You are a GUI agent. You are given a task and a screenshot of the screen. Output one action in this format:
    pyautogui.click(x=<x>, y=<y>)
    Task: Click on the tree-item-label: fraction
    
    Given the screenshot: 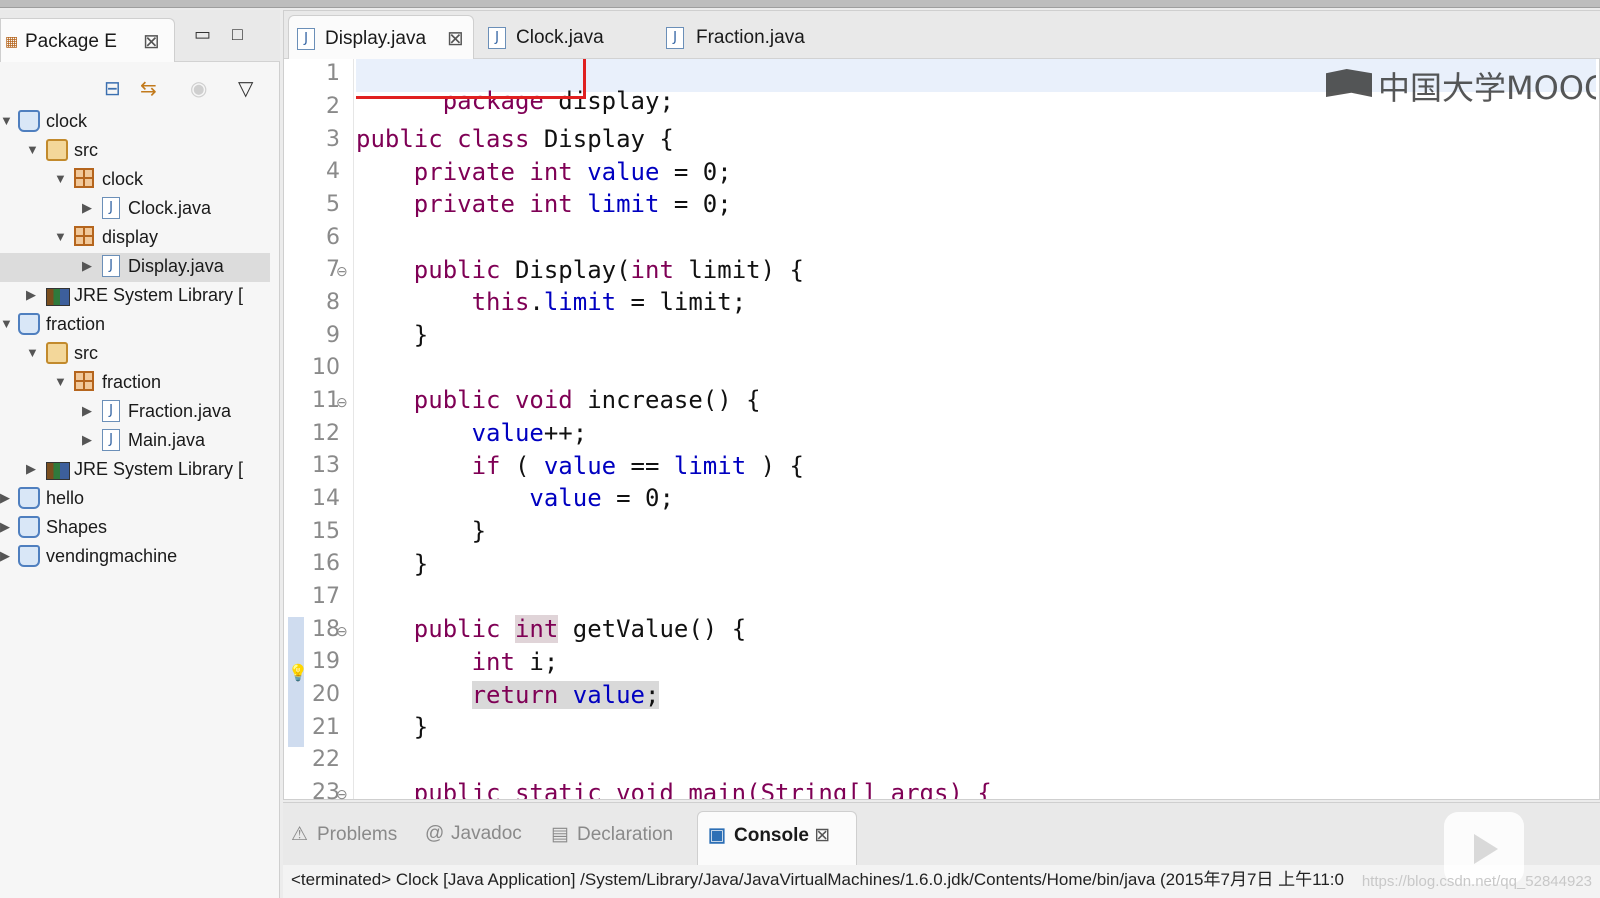 What is the action you would take?
    pyautogui.click(x=132, y=382)
    